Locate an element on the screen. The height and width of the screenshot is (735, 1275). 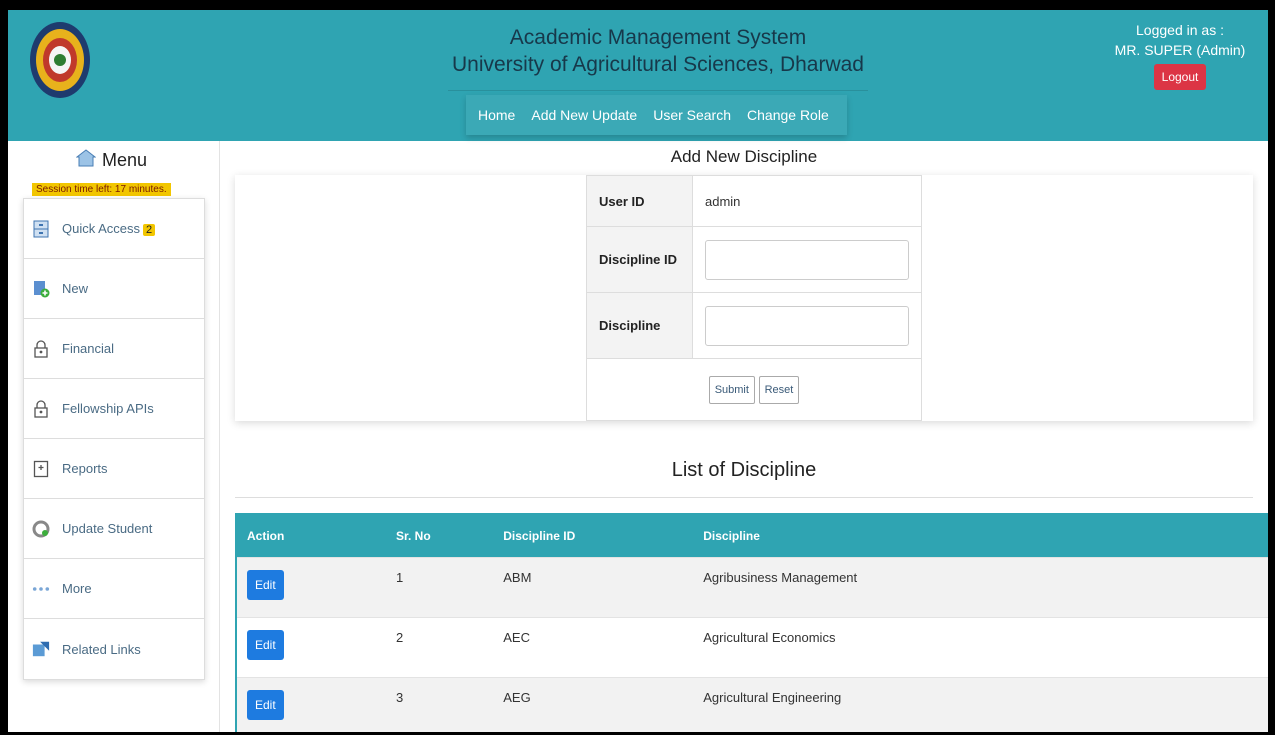
home-icon is located at coordinates (86, 160).